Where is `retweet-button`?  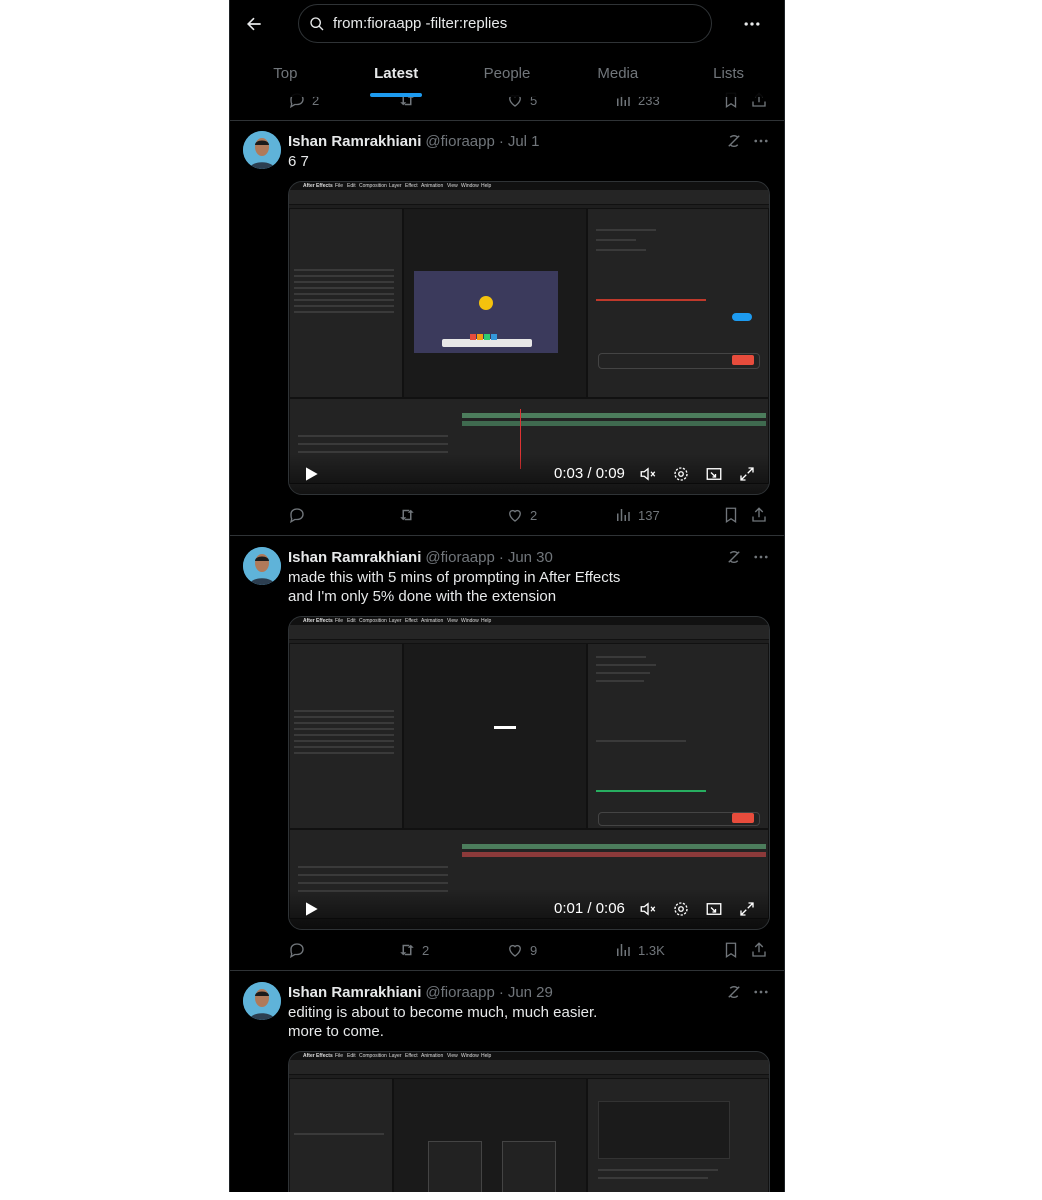
retweet-button is located at coordinates (410, 515).